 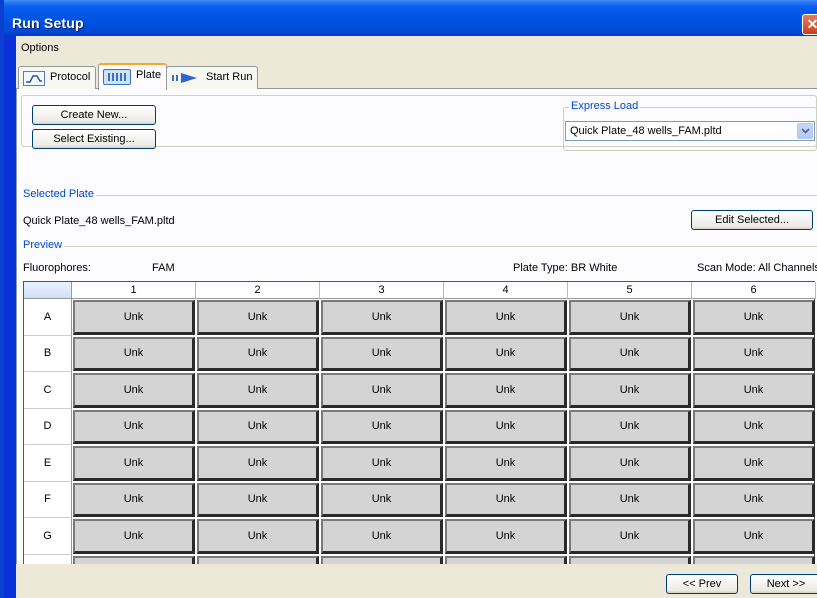 I want to click on chevron-down-icon, so click(x=805, y=131).